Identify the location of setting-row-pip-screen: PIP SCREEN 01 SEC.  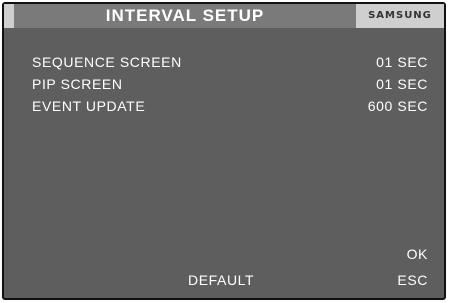
(230, 84).